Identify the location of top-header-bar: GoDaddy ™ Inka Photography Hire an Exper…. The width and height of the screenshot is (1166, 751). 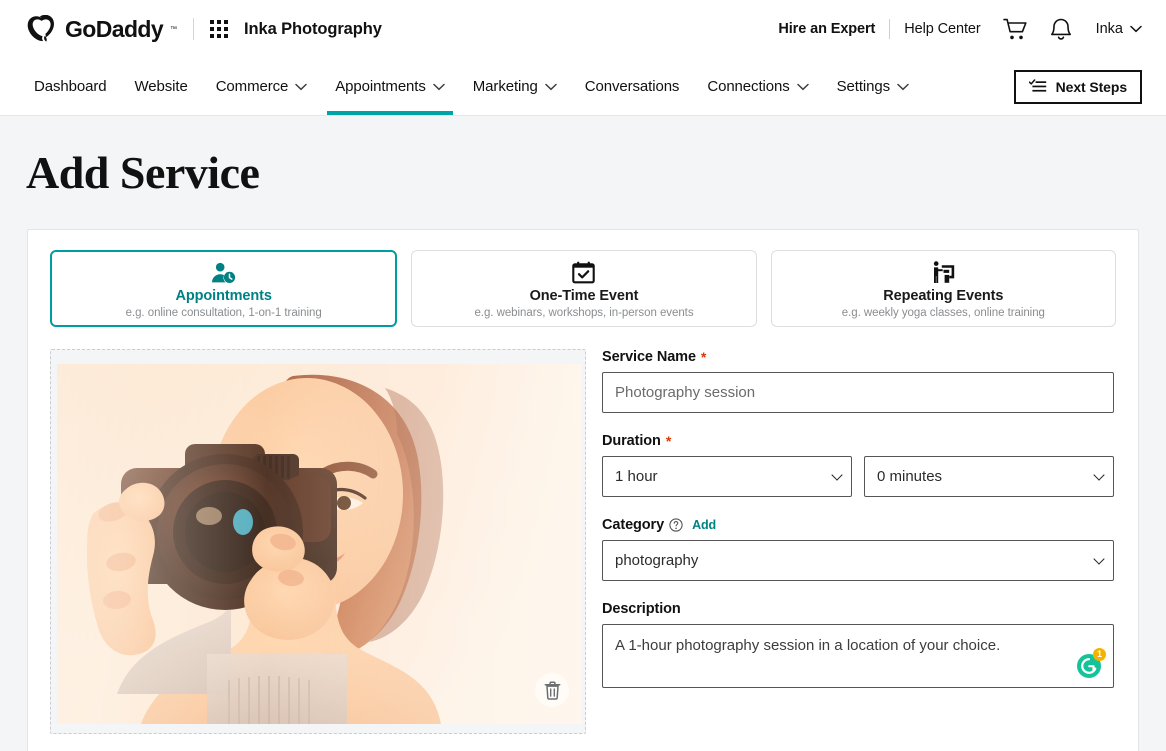
(583, 29).